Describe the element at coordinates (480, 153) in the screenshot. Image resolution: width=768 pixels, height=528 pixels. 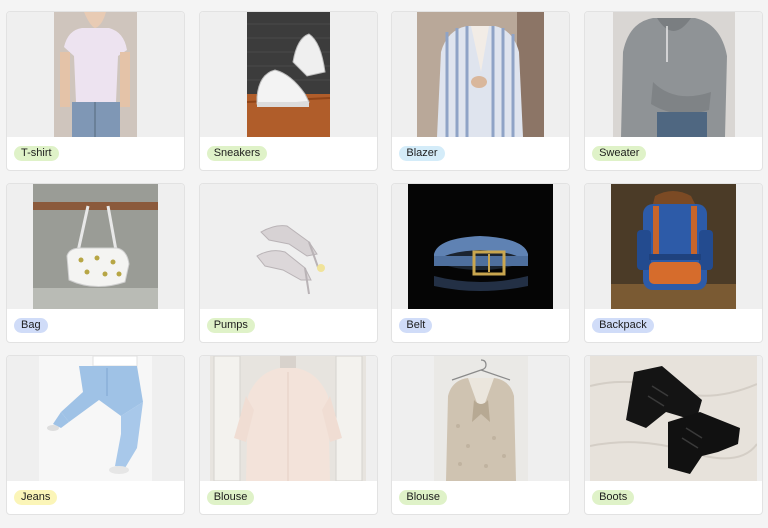
I see `card-label-bar: Blazer` at that location.